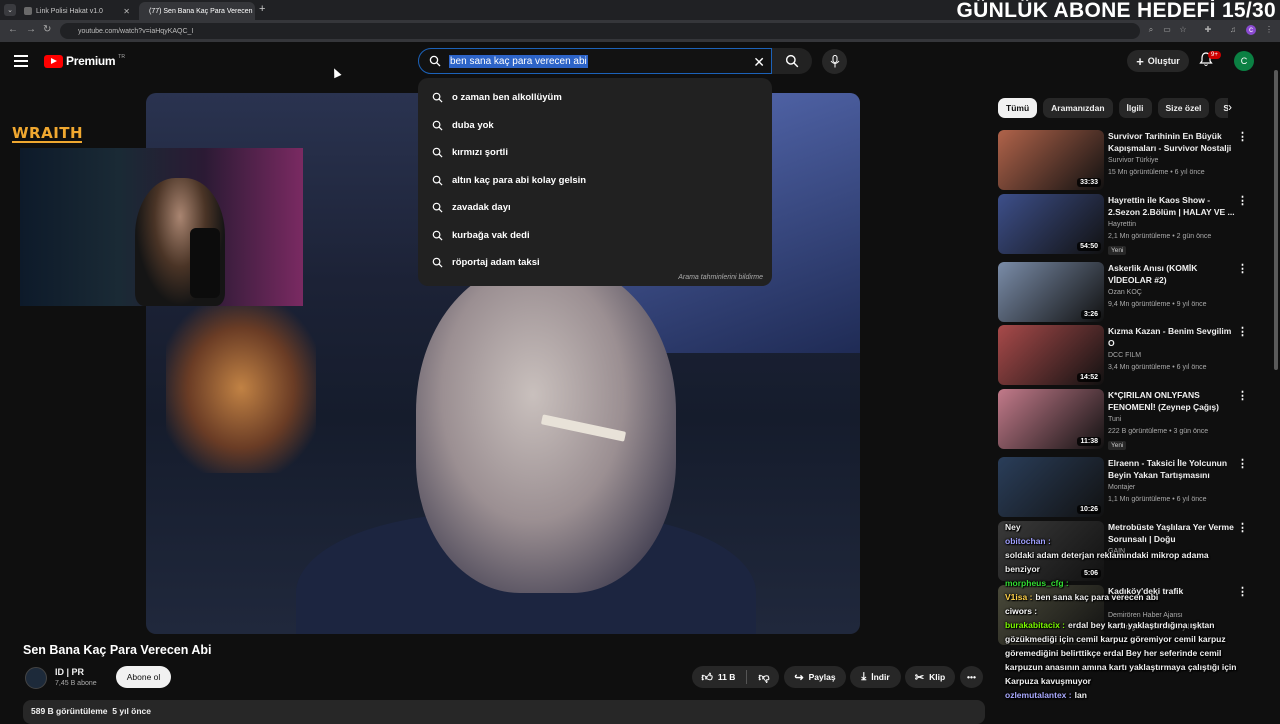  Describe the element at coordinates (36, 678) in the screenshot. I see `channel-avatar` at that location.